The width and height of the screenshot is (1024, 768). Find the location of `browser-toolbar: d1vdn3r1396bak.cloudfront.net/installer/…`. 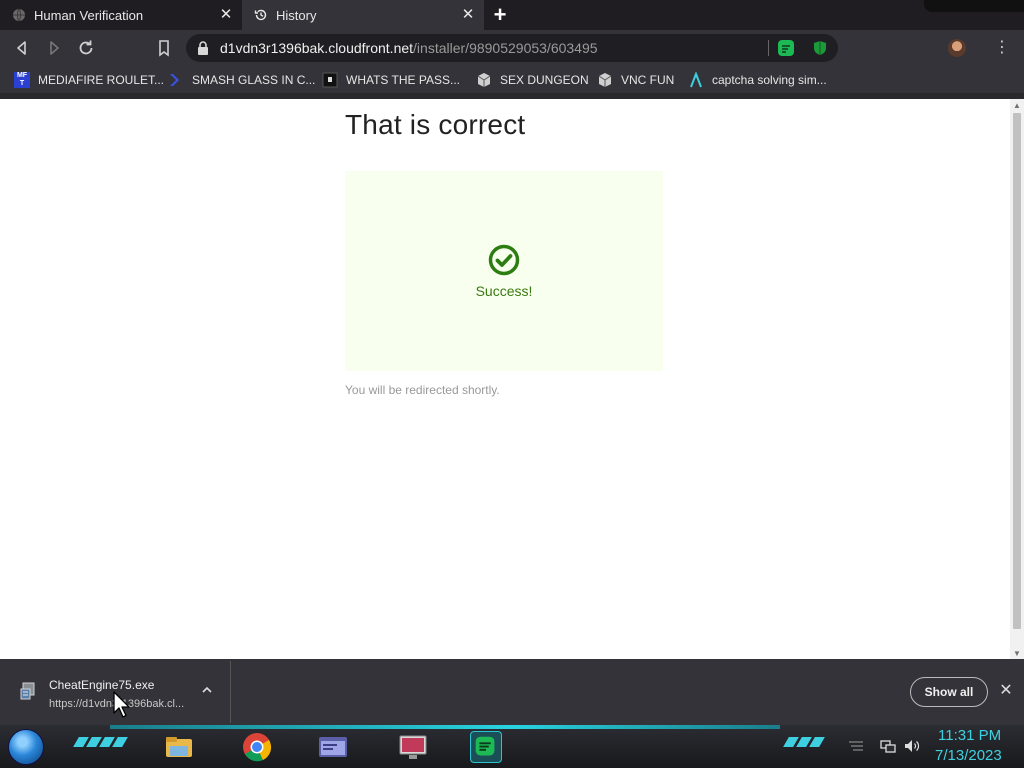

browser-toolbar: d1vdn3r1396bak.cloudfront.net/installer/… is located at coordinates (512, 48).